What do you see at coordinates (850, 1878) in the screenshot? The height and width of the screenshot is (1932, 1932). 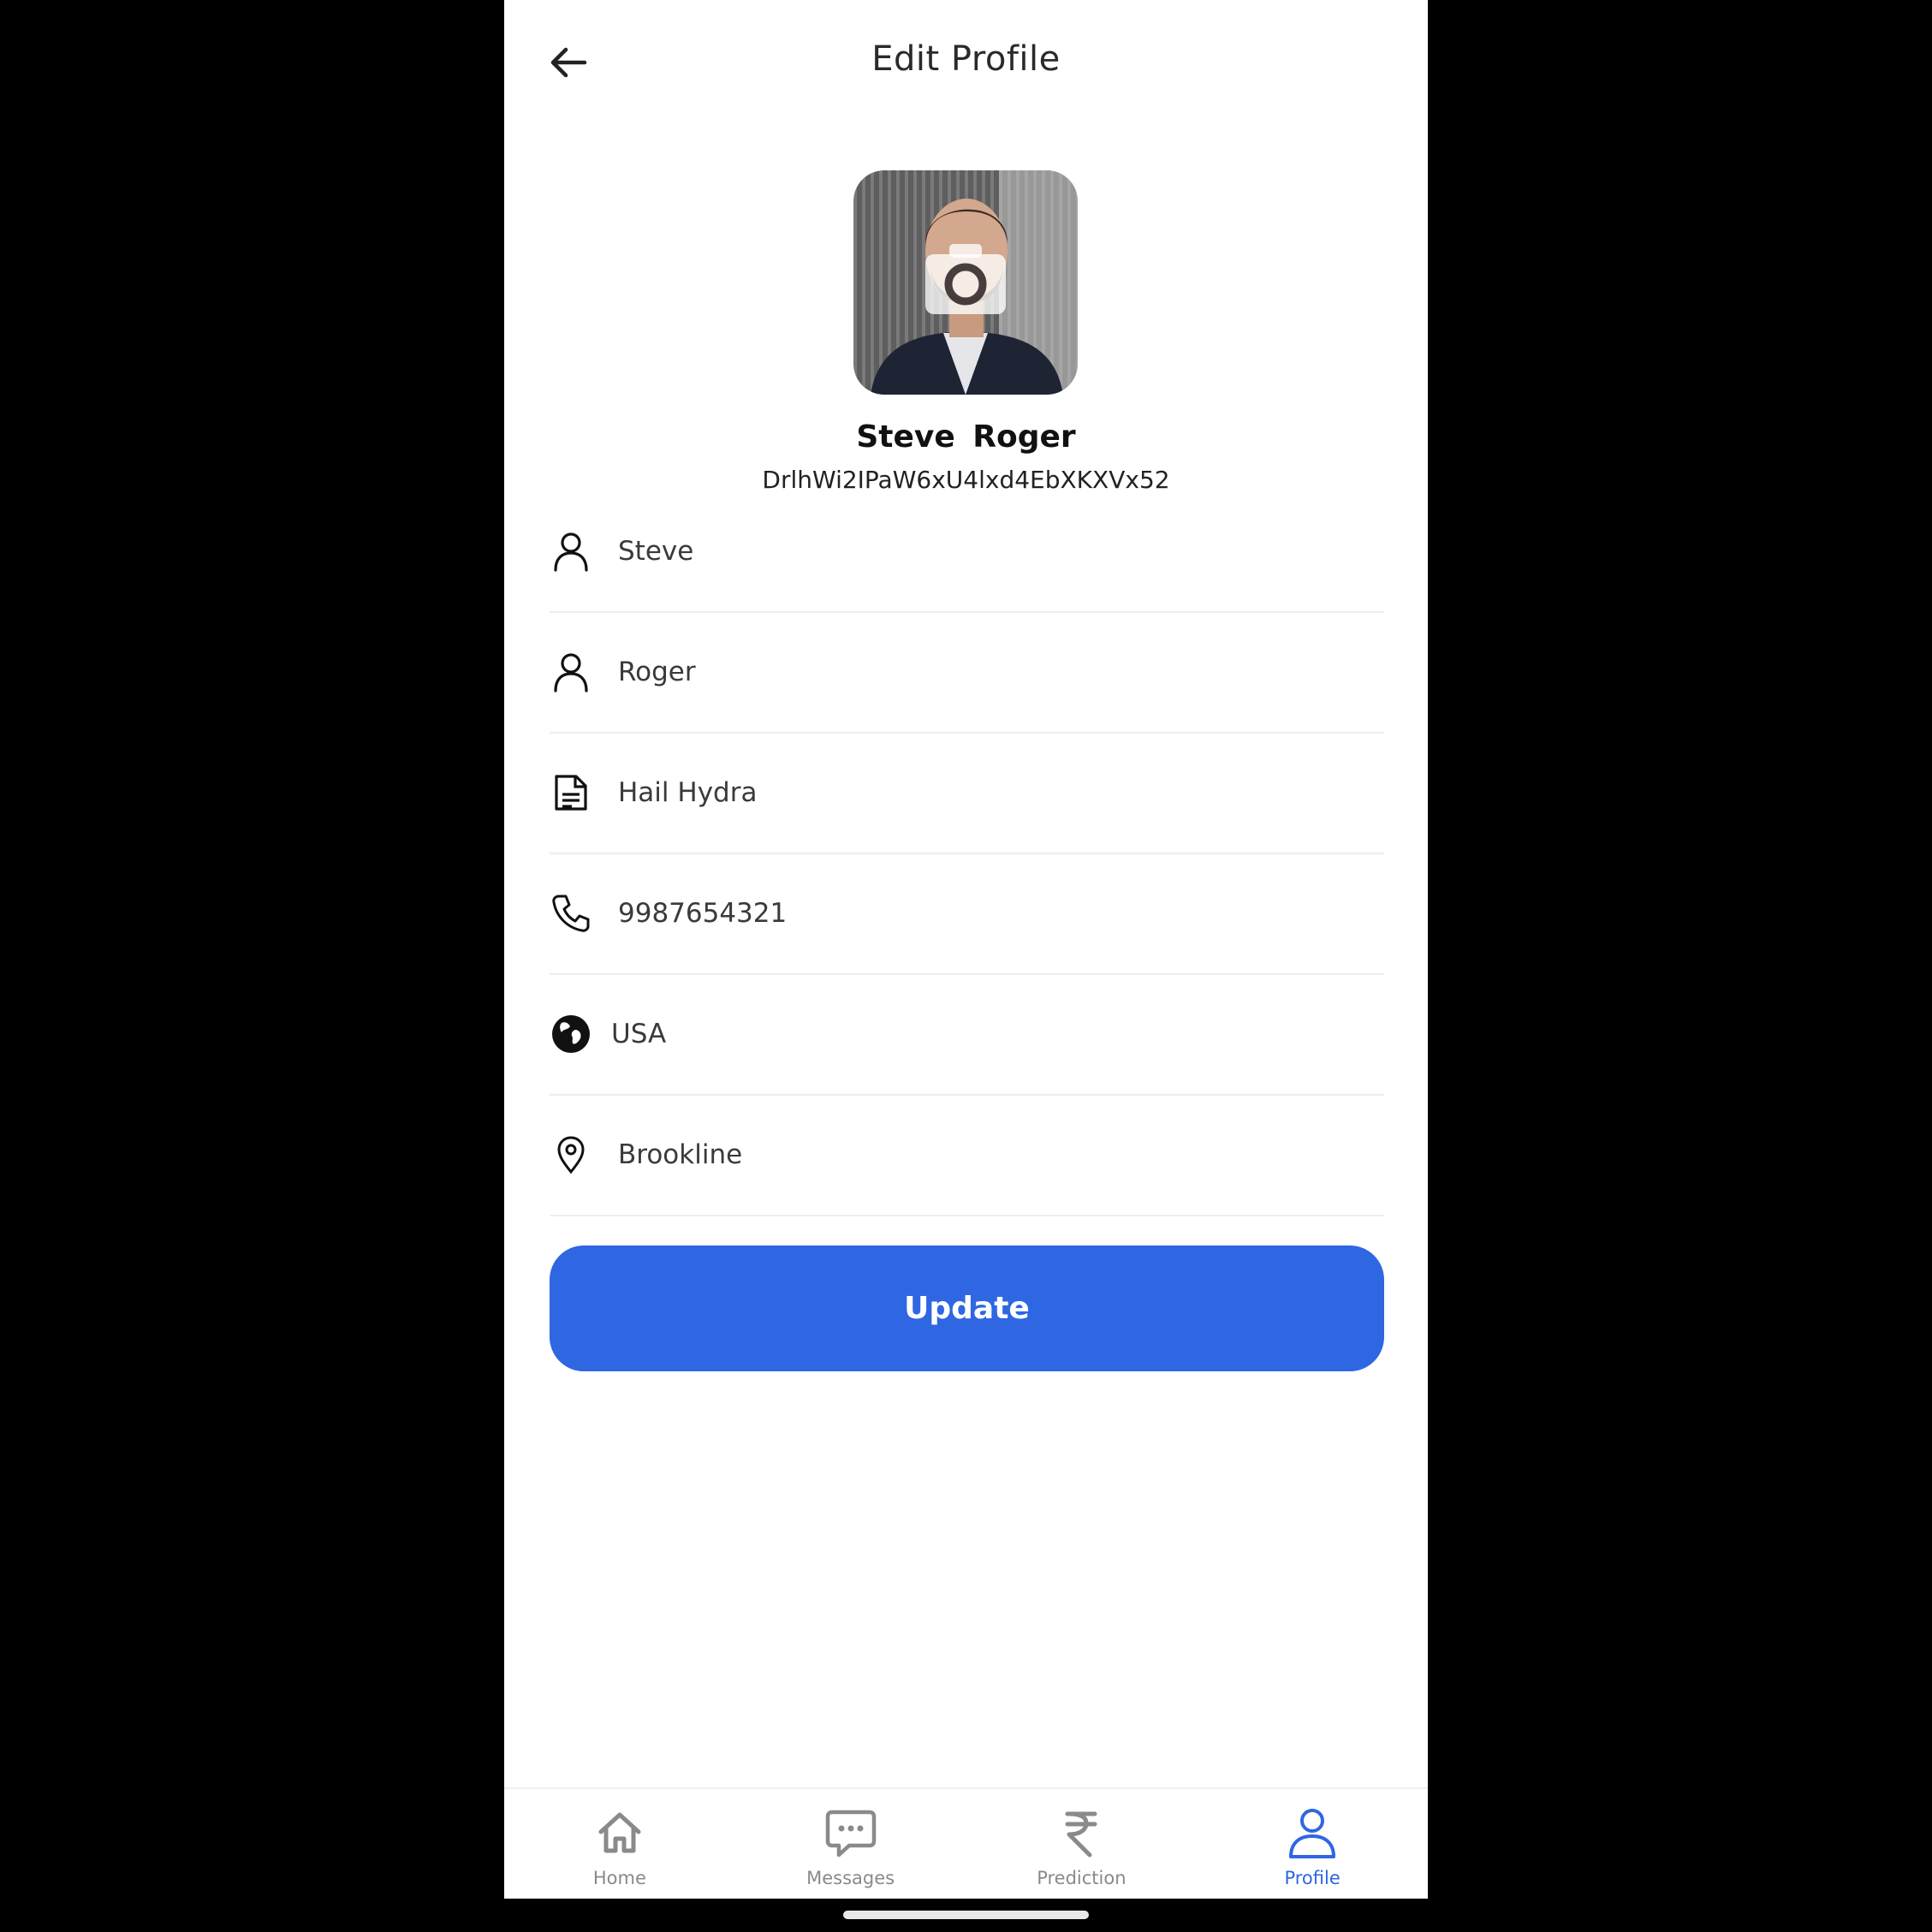 I see `nav-label-messages: Messages` at bounding box center [850, 1878].